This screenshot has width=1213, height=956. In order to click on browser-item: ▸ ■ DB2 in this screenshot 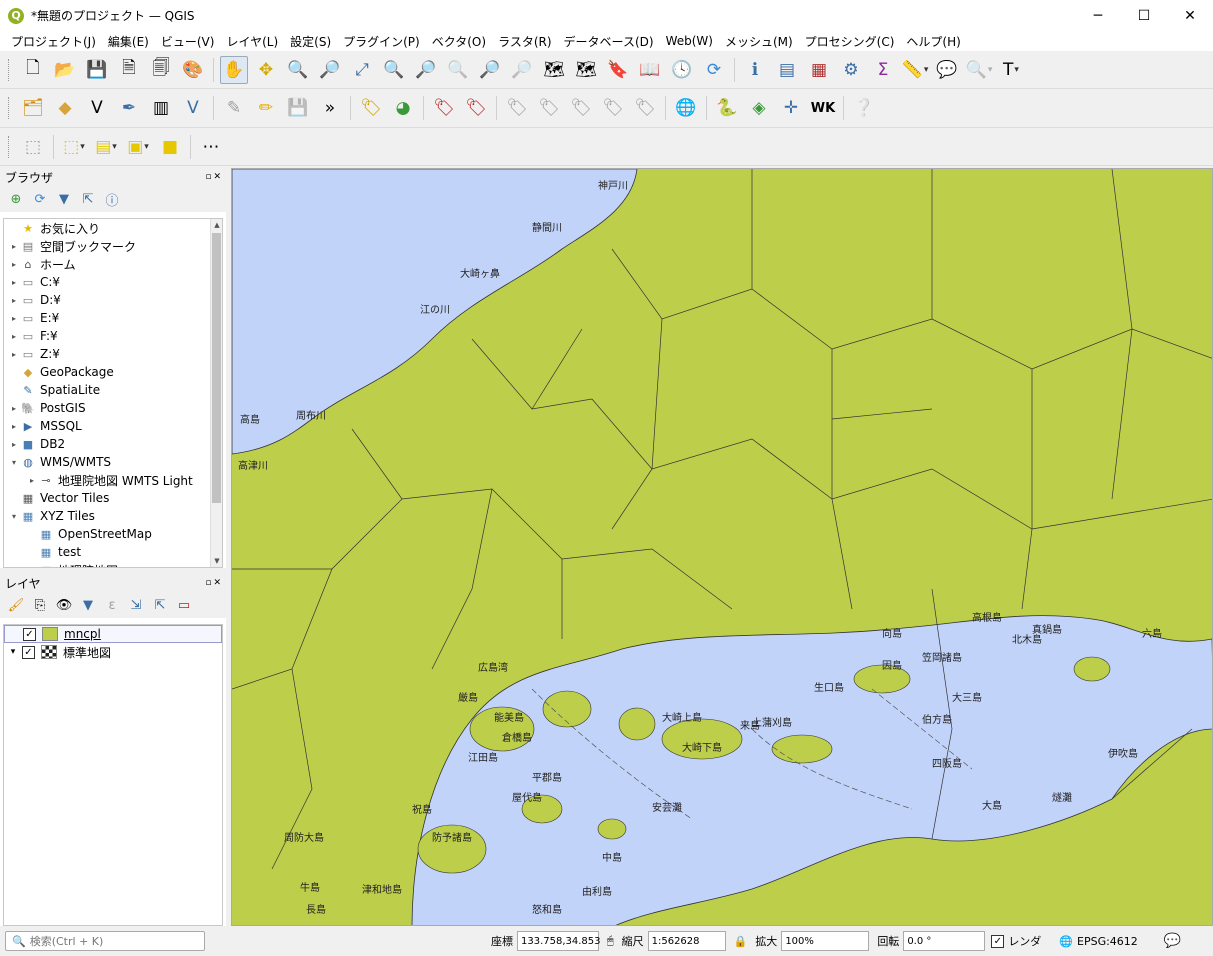, I will do `click(113, 444)`.